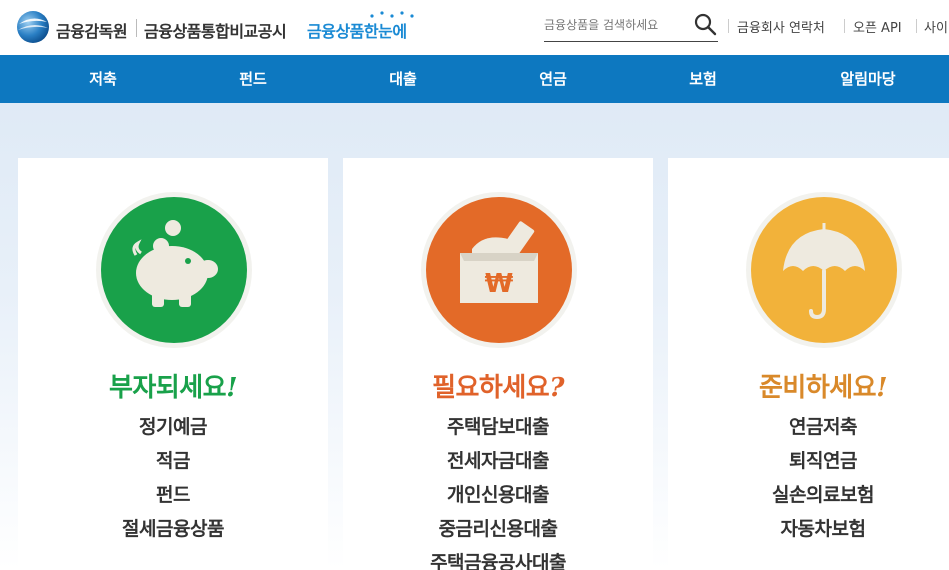 The image size is (949, 570). What do you see at coordinates (173, 427) in the screenshot?
I see `list-item: 정기예금` at bounding box center [173, 427].